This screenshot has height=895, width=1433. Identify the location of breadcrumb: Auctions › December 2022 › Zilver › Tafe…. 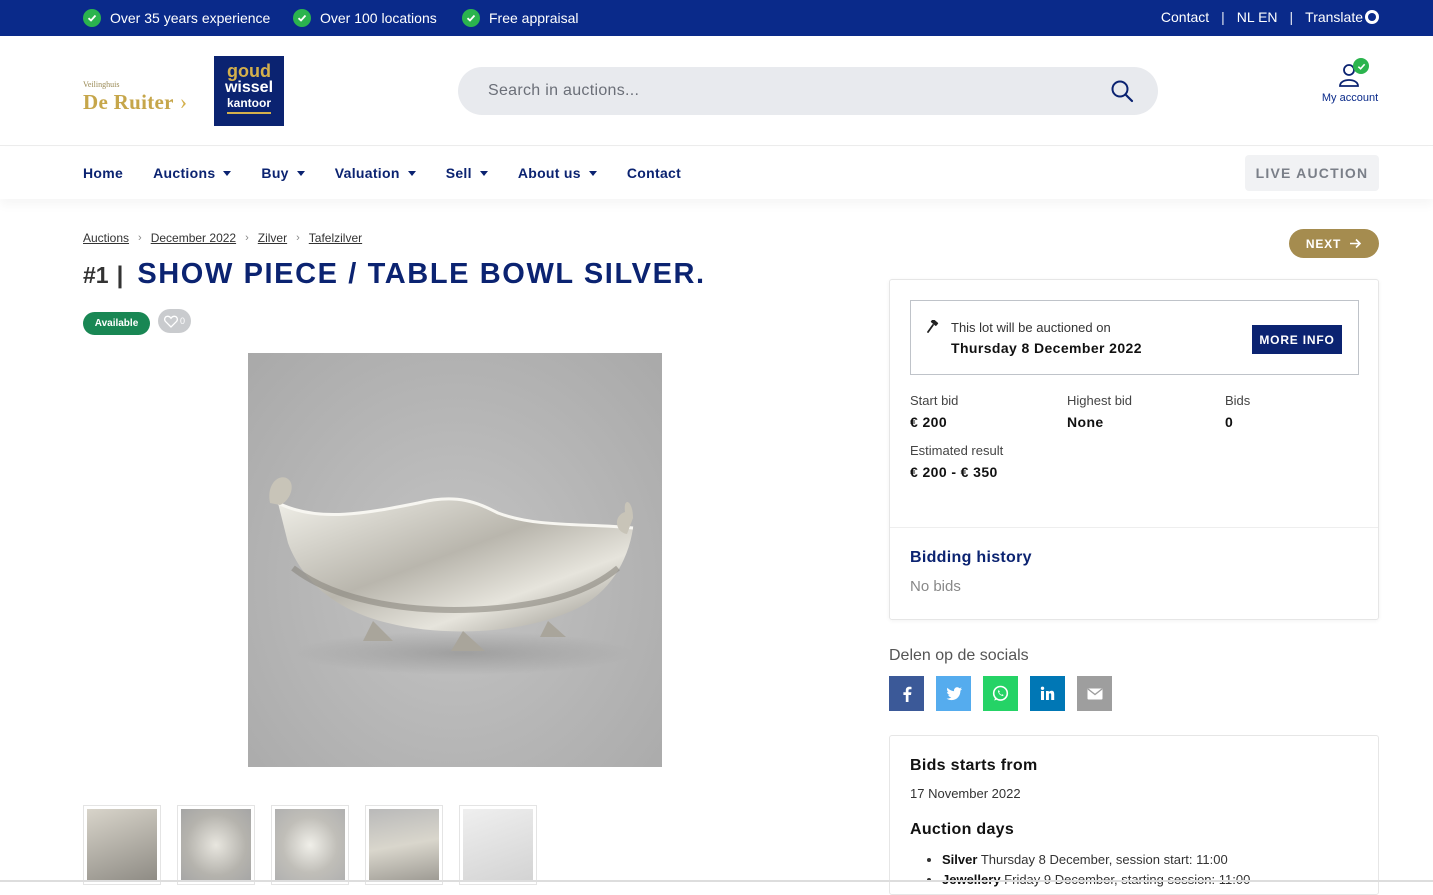
(222, 238).